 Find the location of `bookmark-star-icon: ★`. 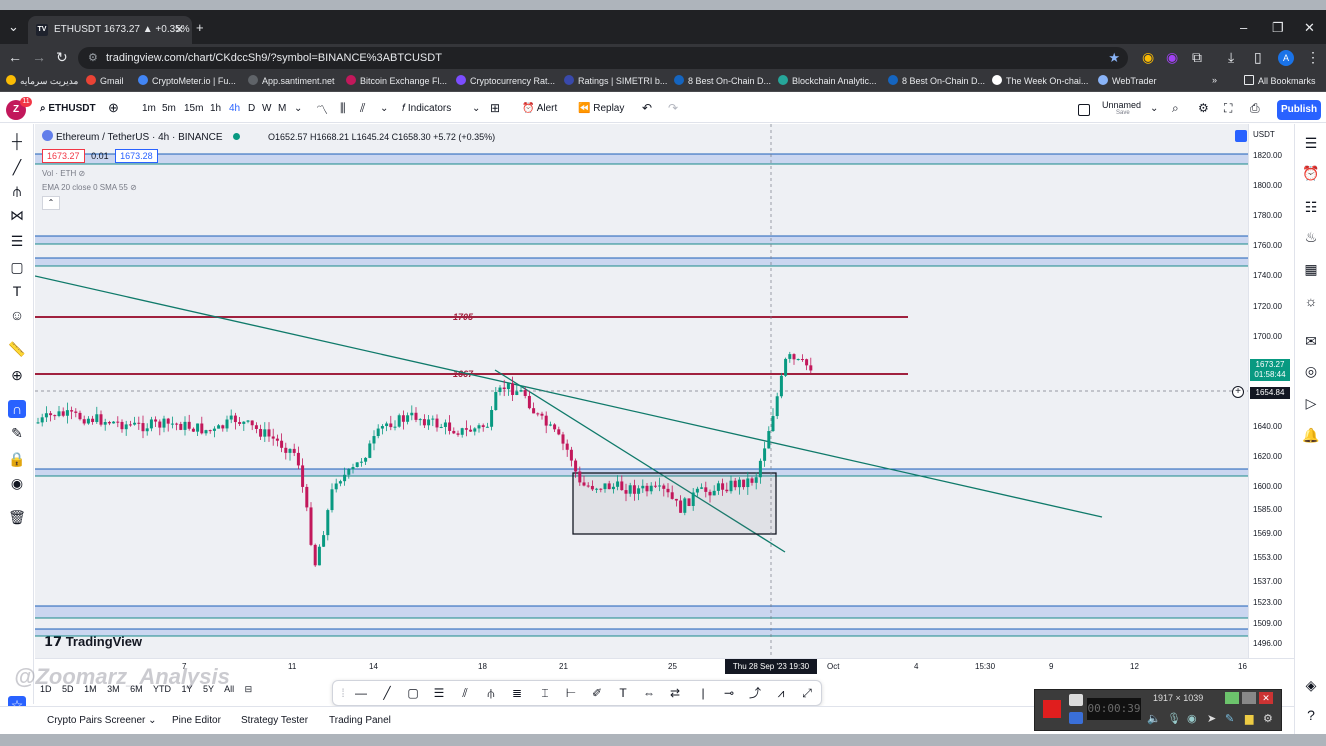

bookmark-star-icon: ★ is located at coordinates (1114, 58).